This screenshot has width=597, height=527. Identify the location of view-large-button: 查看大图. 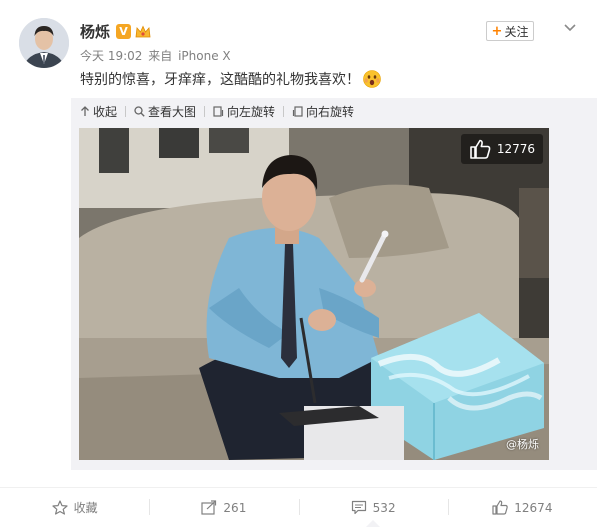
(165, 111).